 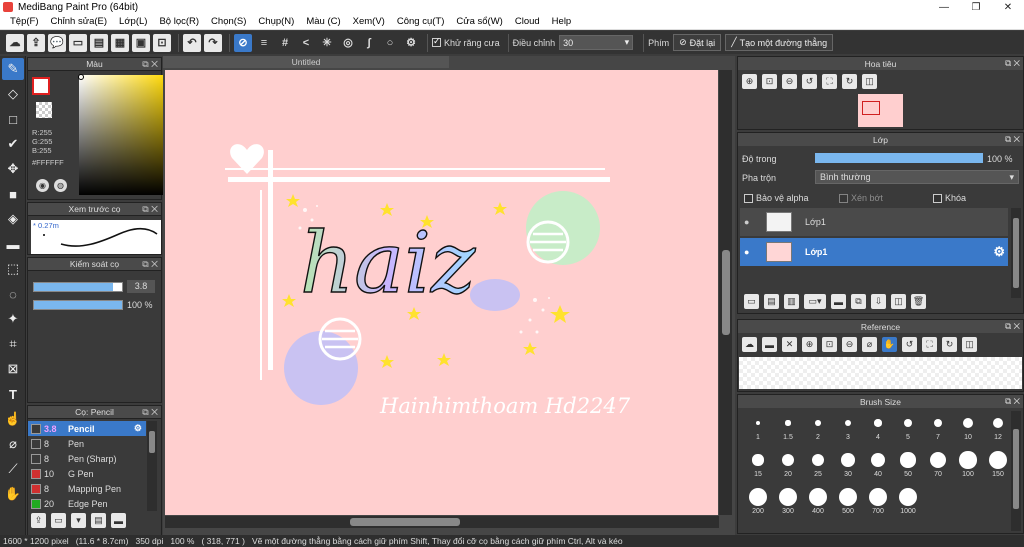 I want to click on brush-size-option: 50, so click(x=908, y=464).